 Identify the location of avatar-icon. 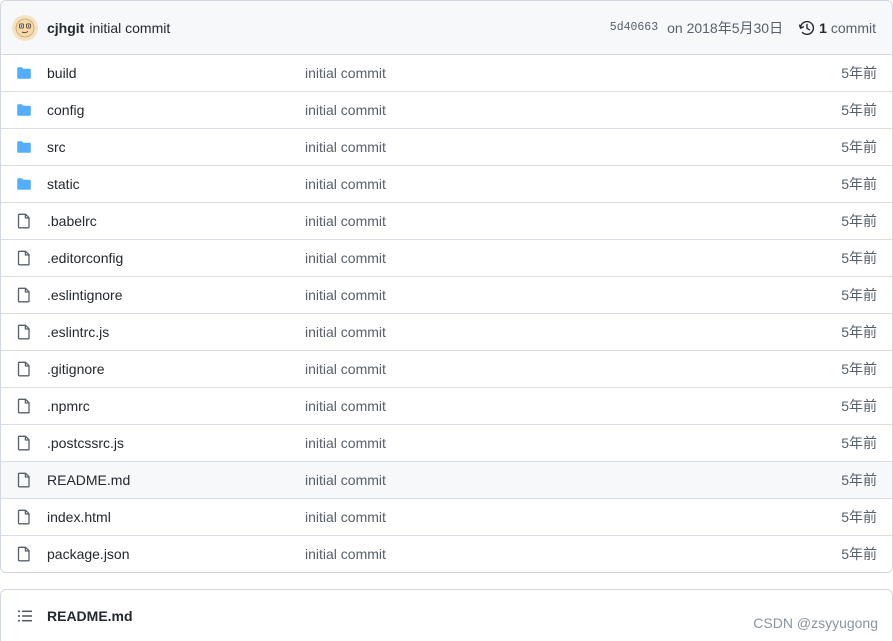
(25, 27).